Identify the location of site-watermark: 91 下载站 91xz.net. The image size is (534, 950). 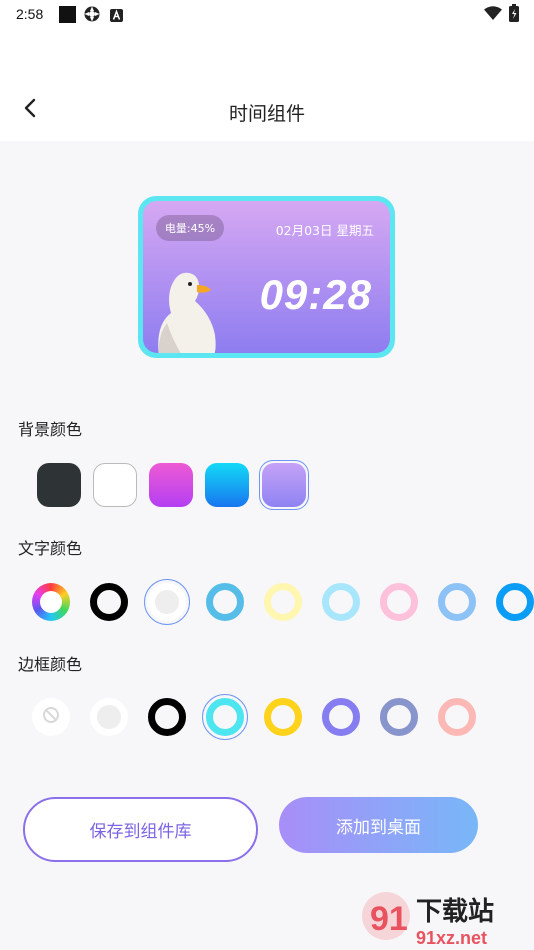
(446, 918).